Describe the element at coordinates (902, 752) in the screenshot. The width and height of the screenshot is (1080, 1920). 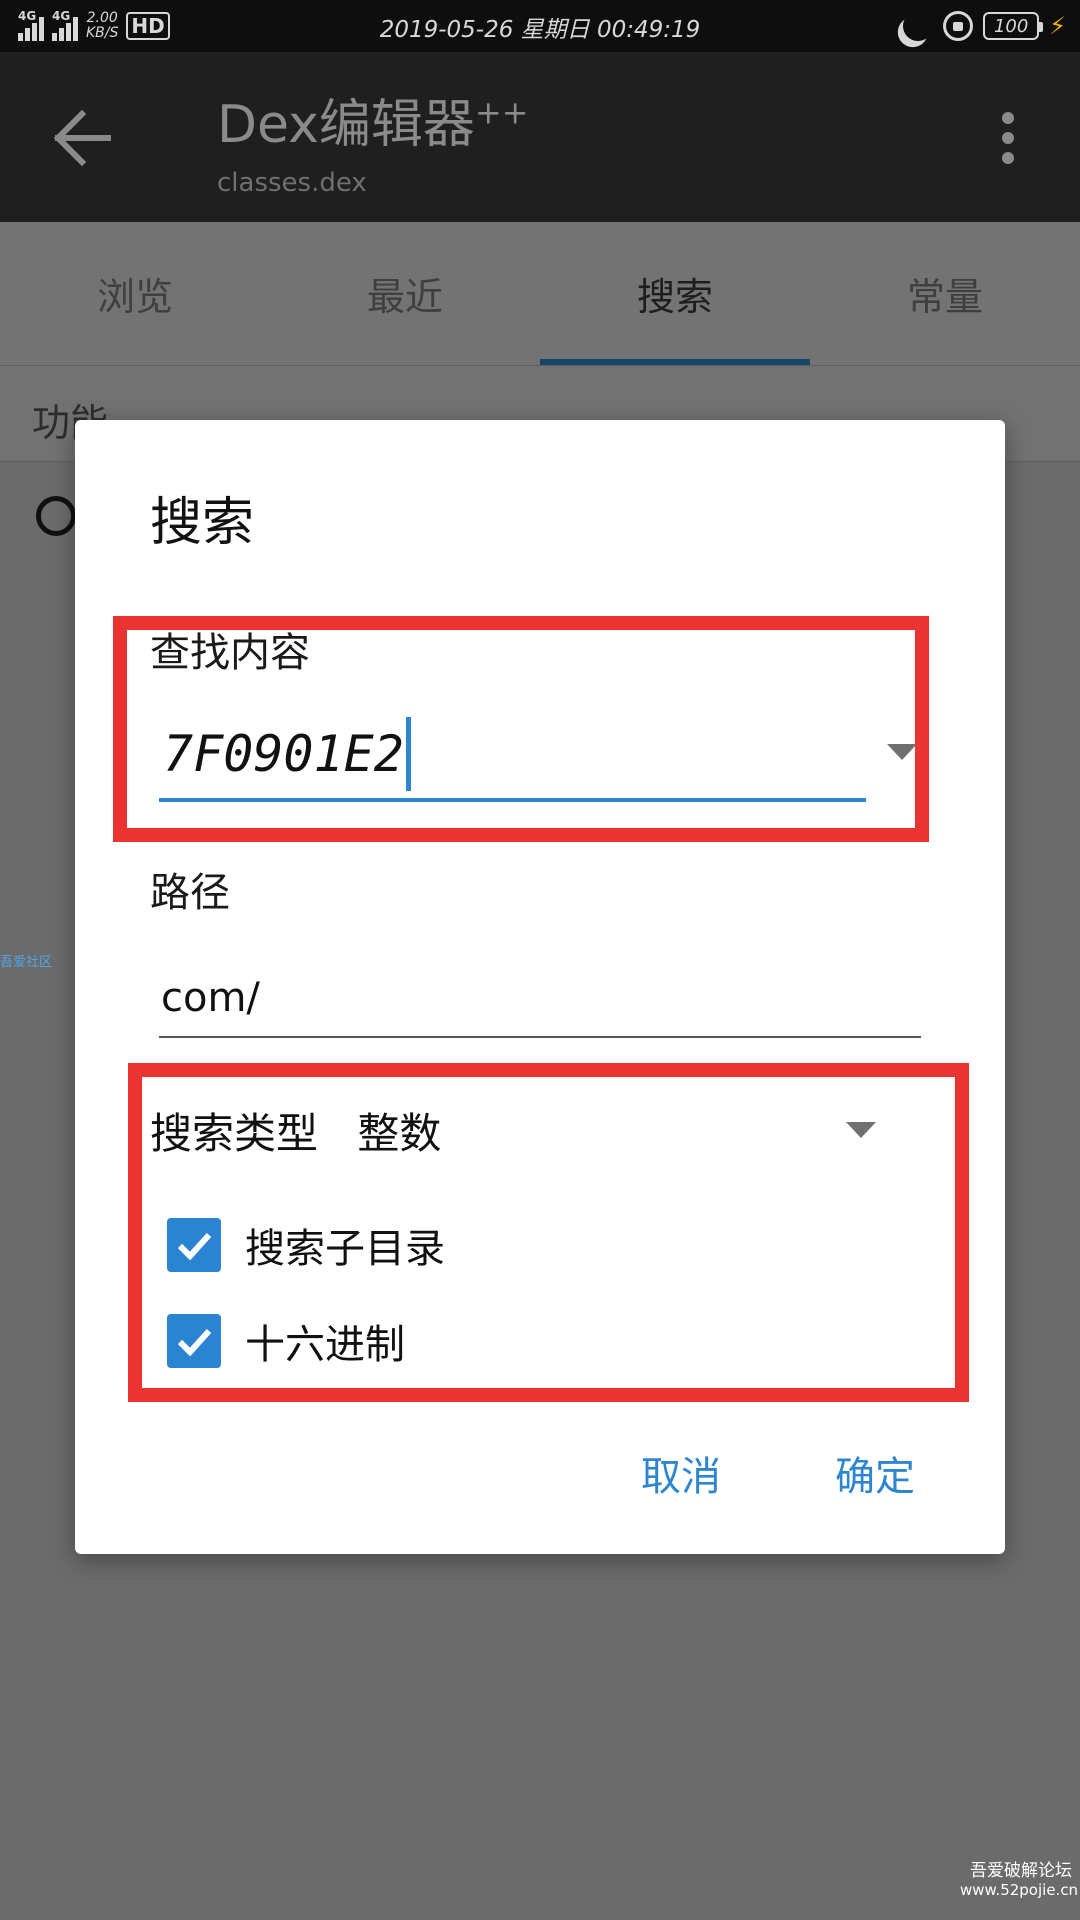
I see `history-dropdown-icon` at that location.